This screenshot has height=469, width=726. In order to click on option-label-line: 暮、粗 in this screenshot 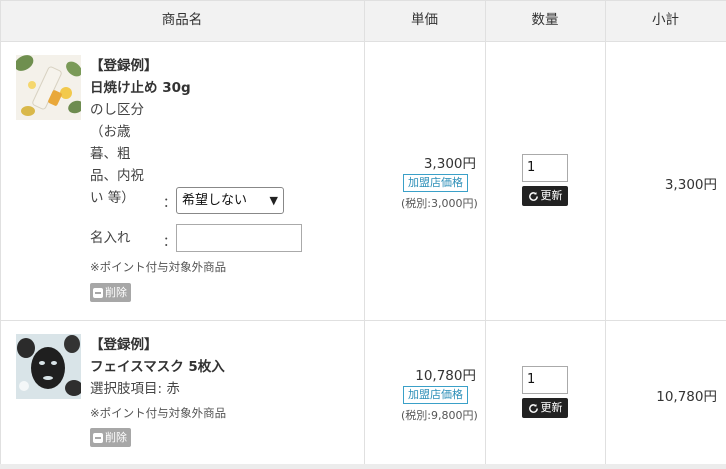, I will do `click(110, 154)`.